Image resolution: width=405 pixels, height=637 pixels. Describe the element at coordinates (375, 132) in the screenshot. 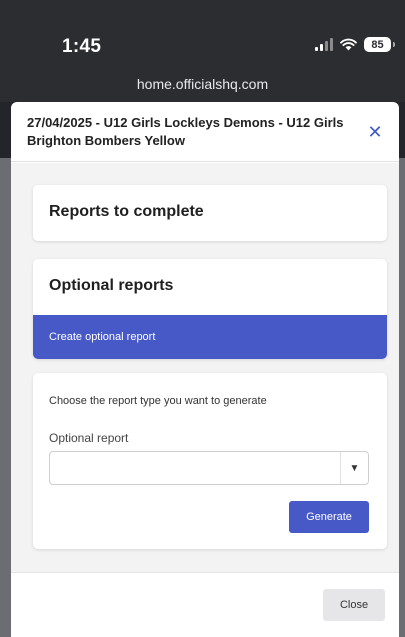

I see `close-icon: ✕` at that location.